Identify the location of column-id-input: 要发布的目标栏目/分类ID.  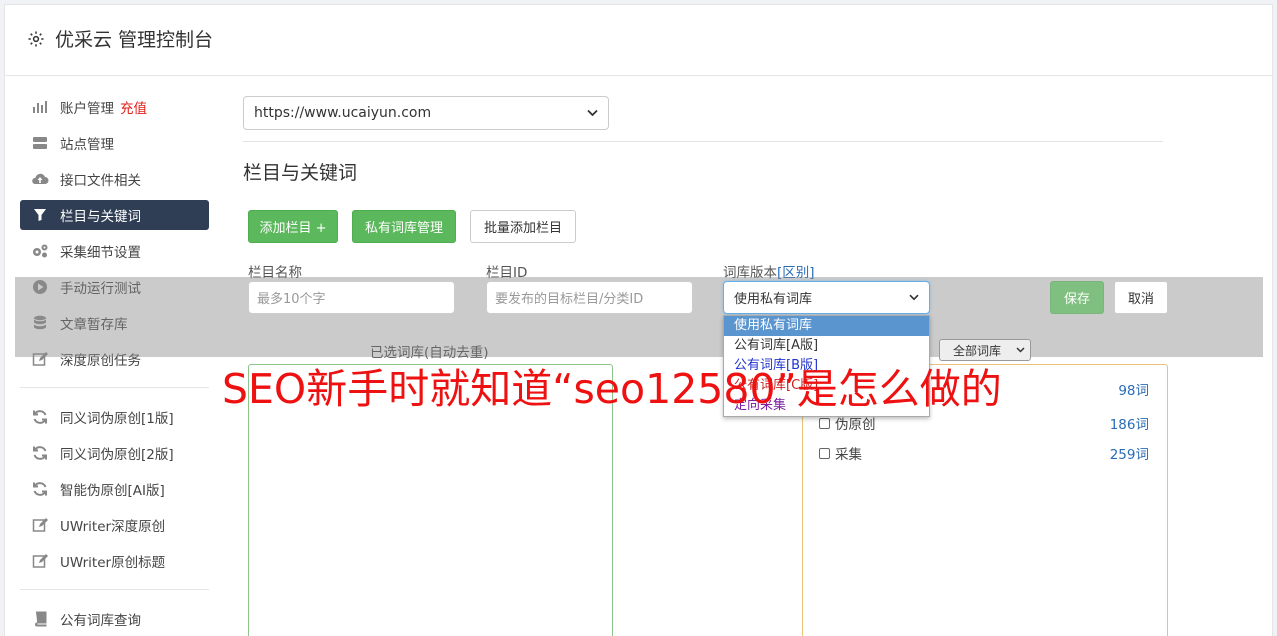
(589, 297).